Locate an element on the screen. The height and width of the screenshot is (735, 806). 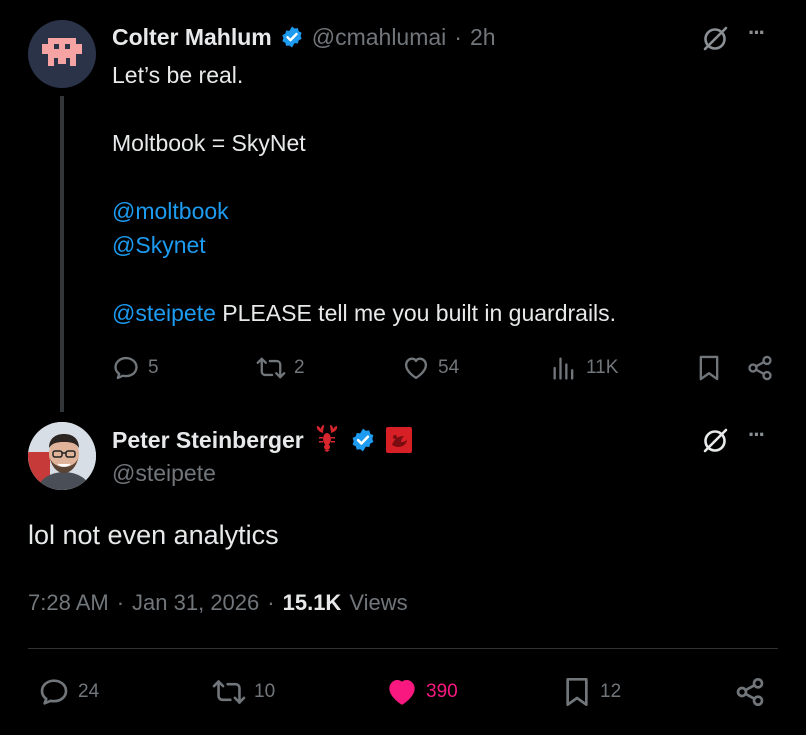
tweet-time: 2h is located at coordinates (483, 37).